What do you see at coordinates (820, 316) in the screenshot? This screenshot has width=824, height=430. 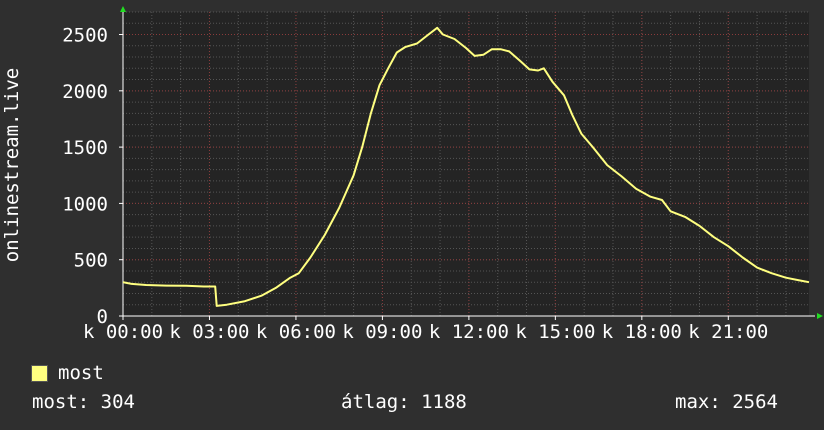 I see `x-axis-arrow-icon` at bounding box center [820, 316].